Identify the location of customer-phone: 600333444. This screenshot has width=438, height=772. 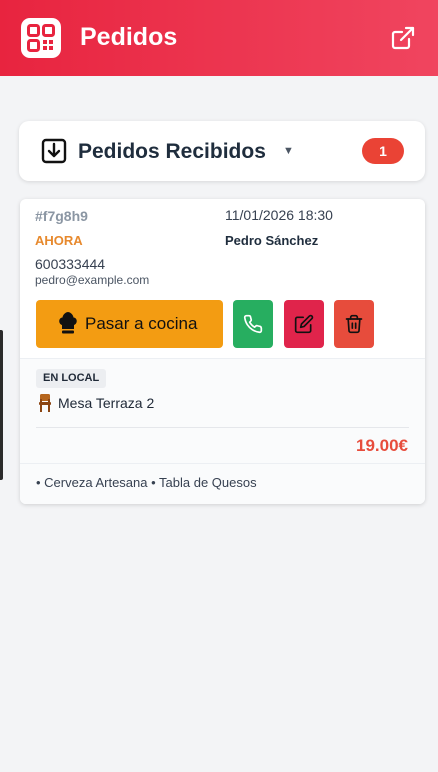
(70, 264).